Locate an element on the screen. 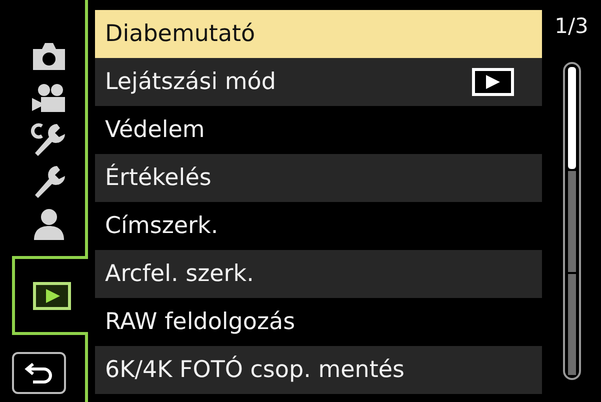  menu-item: Értékelés is located at coordinates (318, 178).